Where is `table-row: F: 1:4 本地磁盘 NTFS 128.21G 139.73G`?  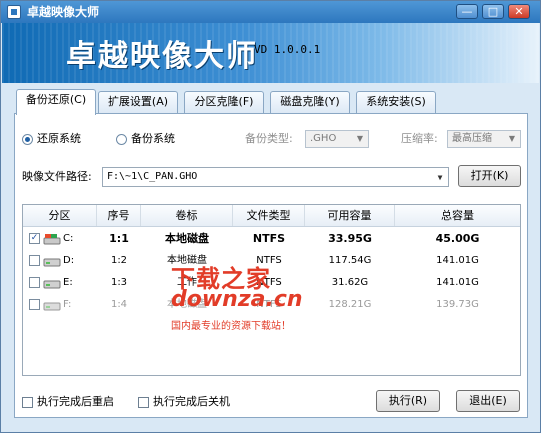
table-row: F: 1:4 本地磁盘 NTFS 128.21G 139.73G is located at coordinates (271, 305).